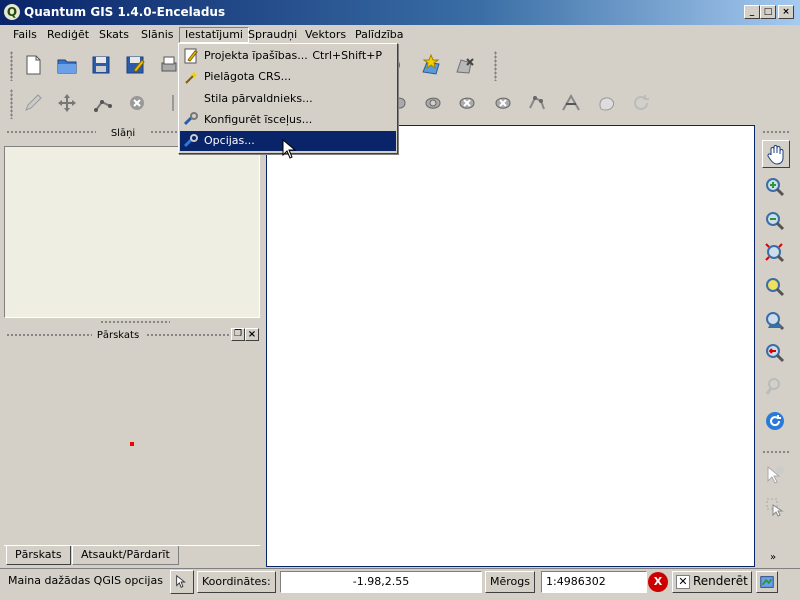 Image resolution: width=800 pixels, height=600 pixels. I want to click on split-features-button, so click(571, 103).